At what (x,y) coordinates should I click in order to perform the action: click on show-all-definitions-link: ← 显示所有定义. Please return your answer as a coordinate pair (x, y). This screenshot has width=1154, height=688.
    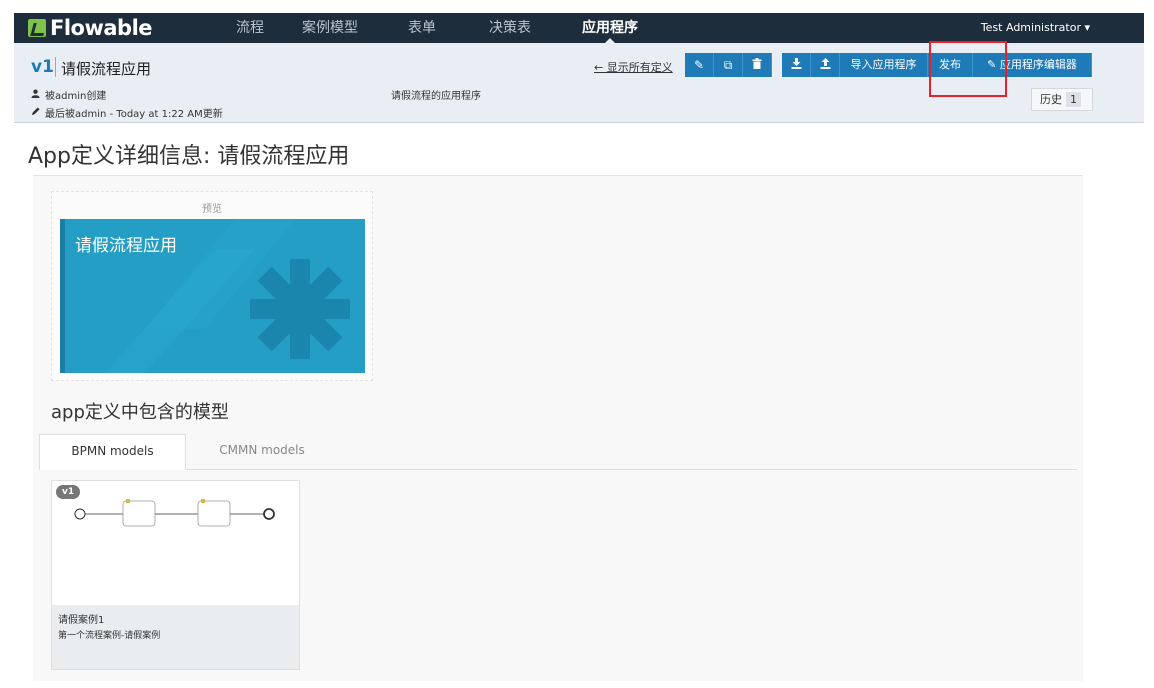
    Looking at the image, I should click on (633, 67).